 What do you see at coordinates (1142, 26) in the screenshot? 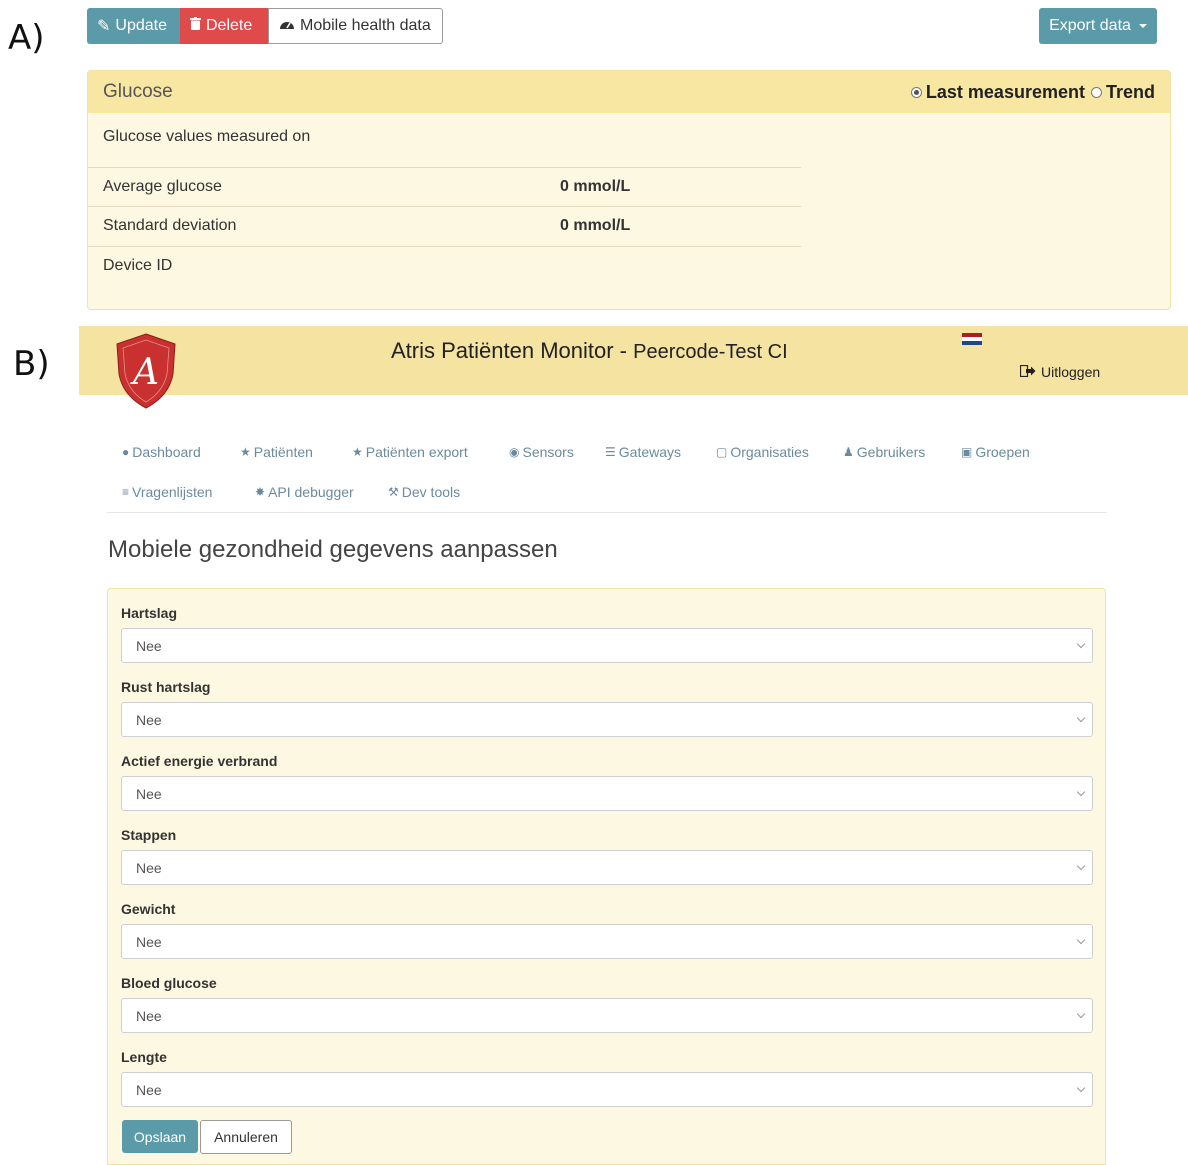
I see `caret-down-icon` at bounding box center [1142, 26].